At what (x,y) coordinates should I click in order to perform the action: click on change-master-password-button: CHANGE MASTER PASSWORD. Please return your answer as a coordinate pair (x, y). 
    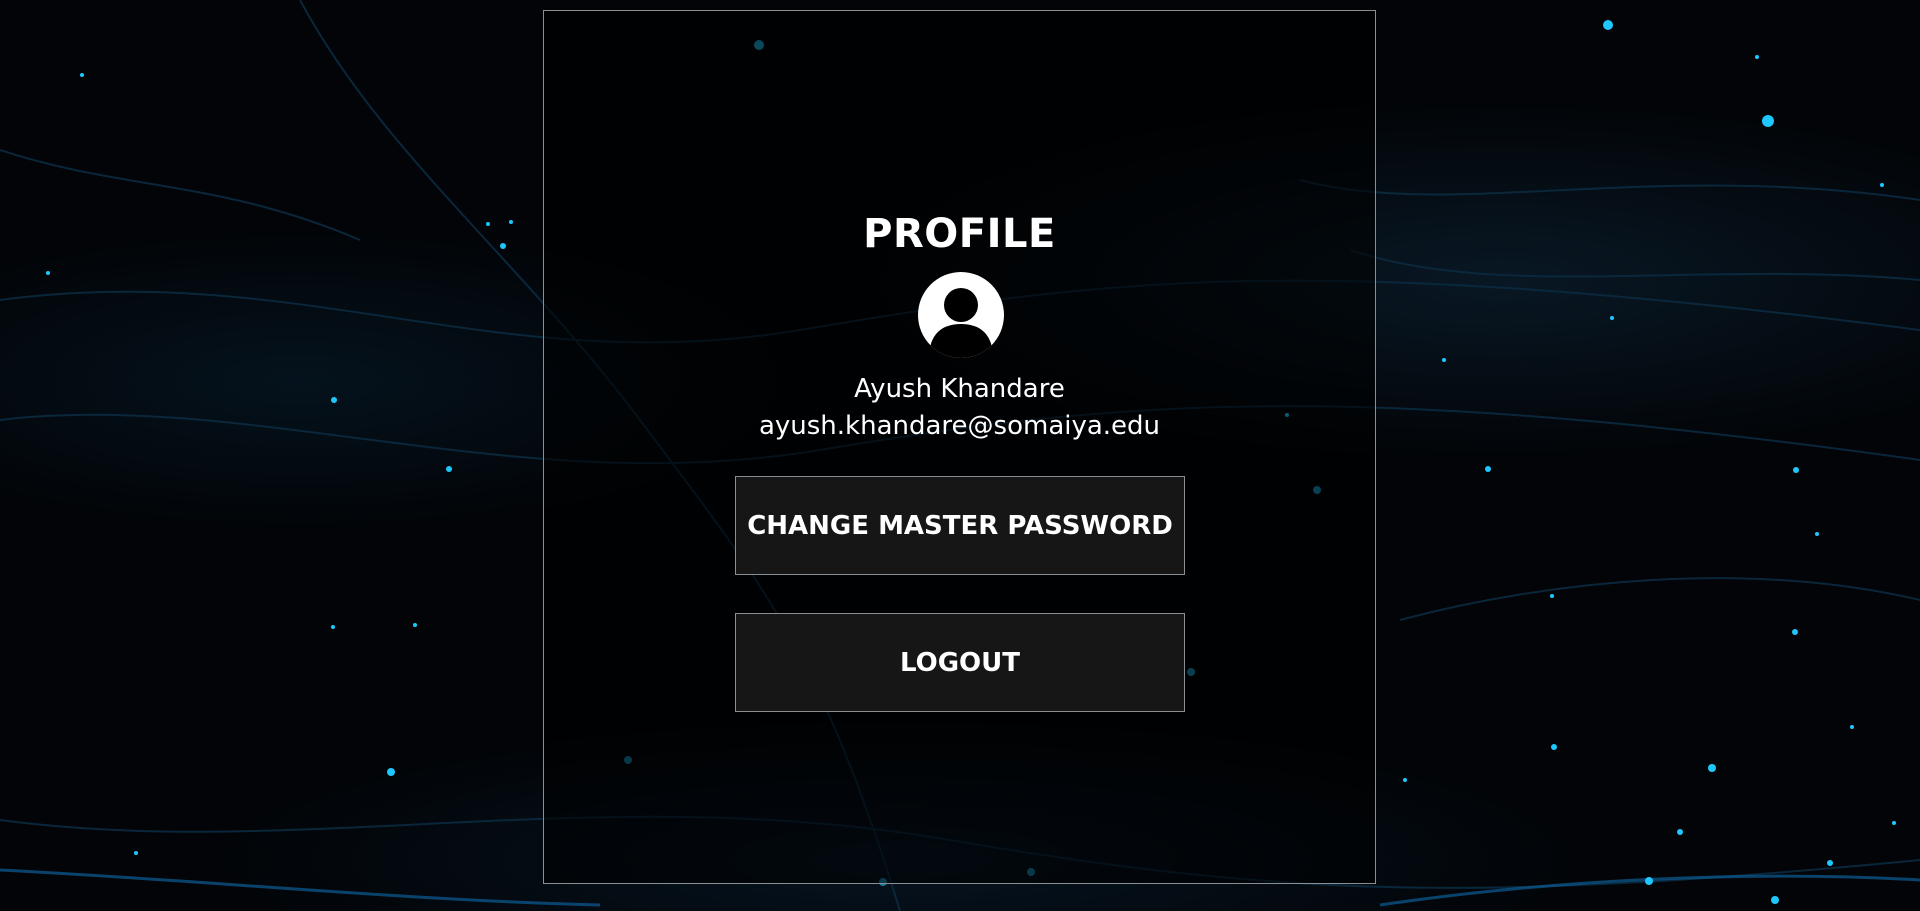
    Looking at the image, I should click on (960, 525).